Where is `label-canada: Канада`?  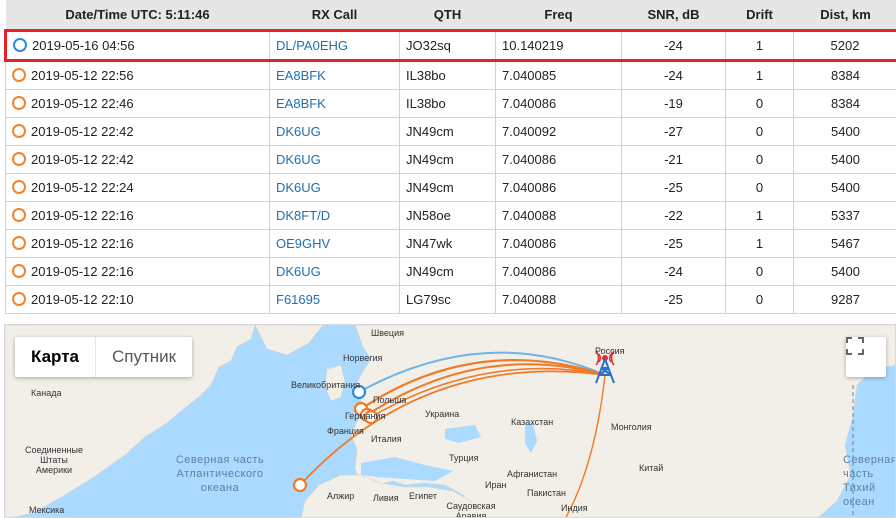
label-canada: Канада is located at coordinates (46, 393).